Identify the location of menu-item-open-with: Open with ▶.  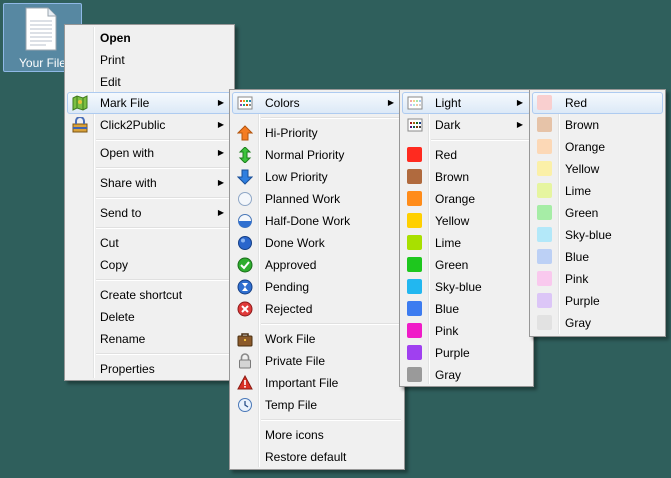
(149, 153).